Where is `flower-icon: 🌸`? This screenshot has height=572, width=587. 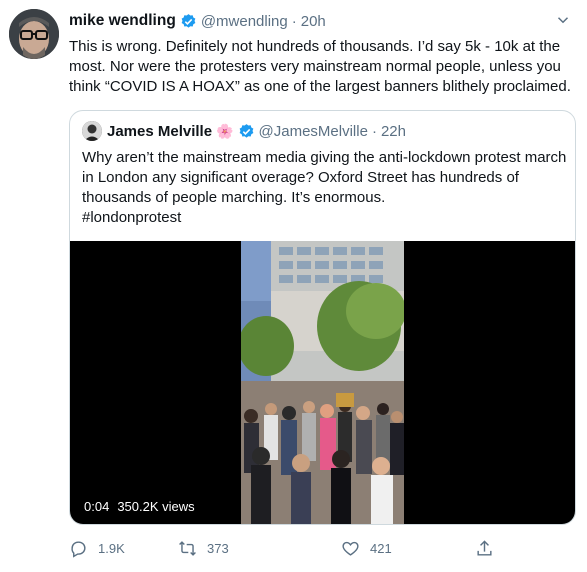
flower-icon: 🌸 is located at coordinates (225, 130).